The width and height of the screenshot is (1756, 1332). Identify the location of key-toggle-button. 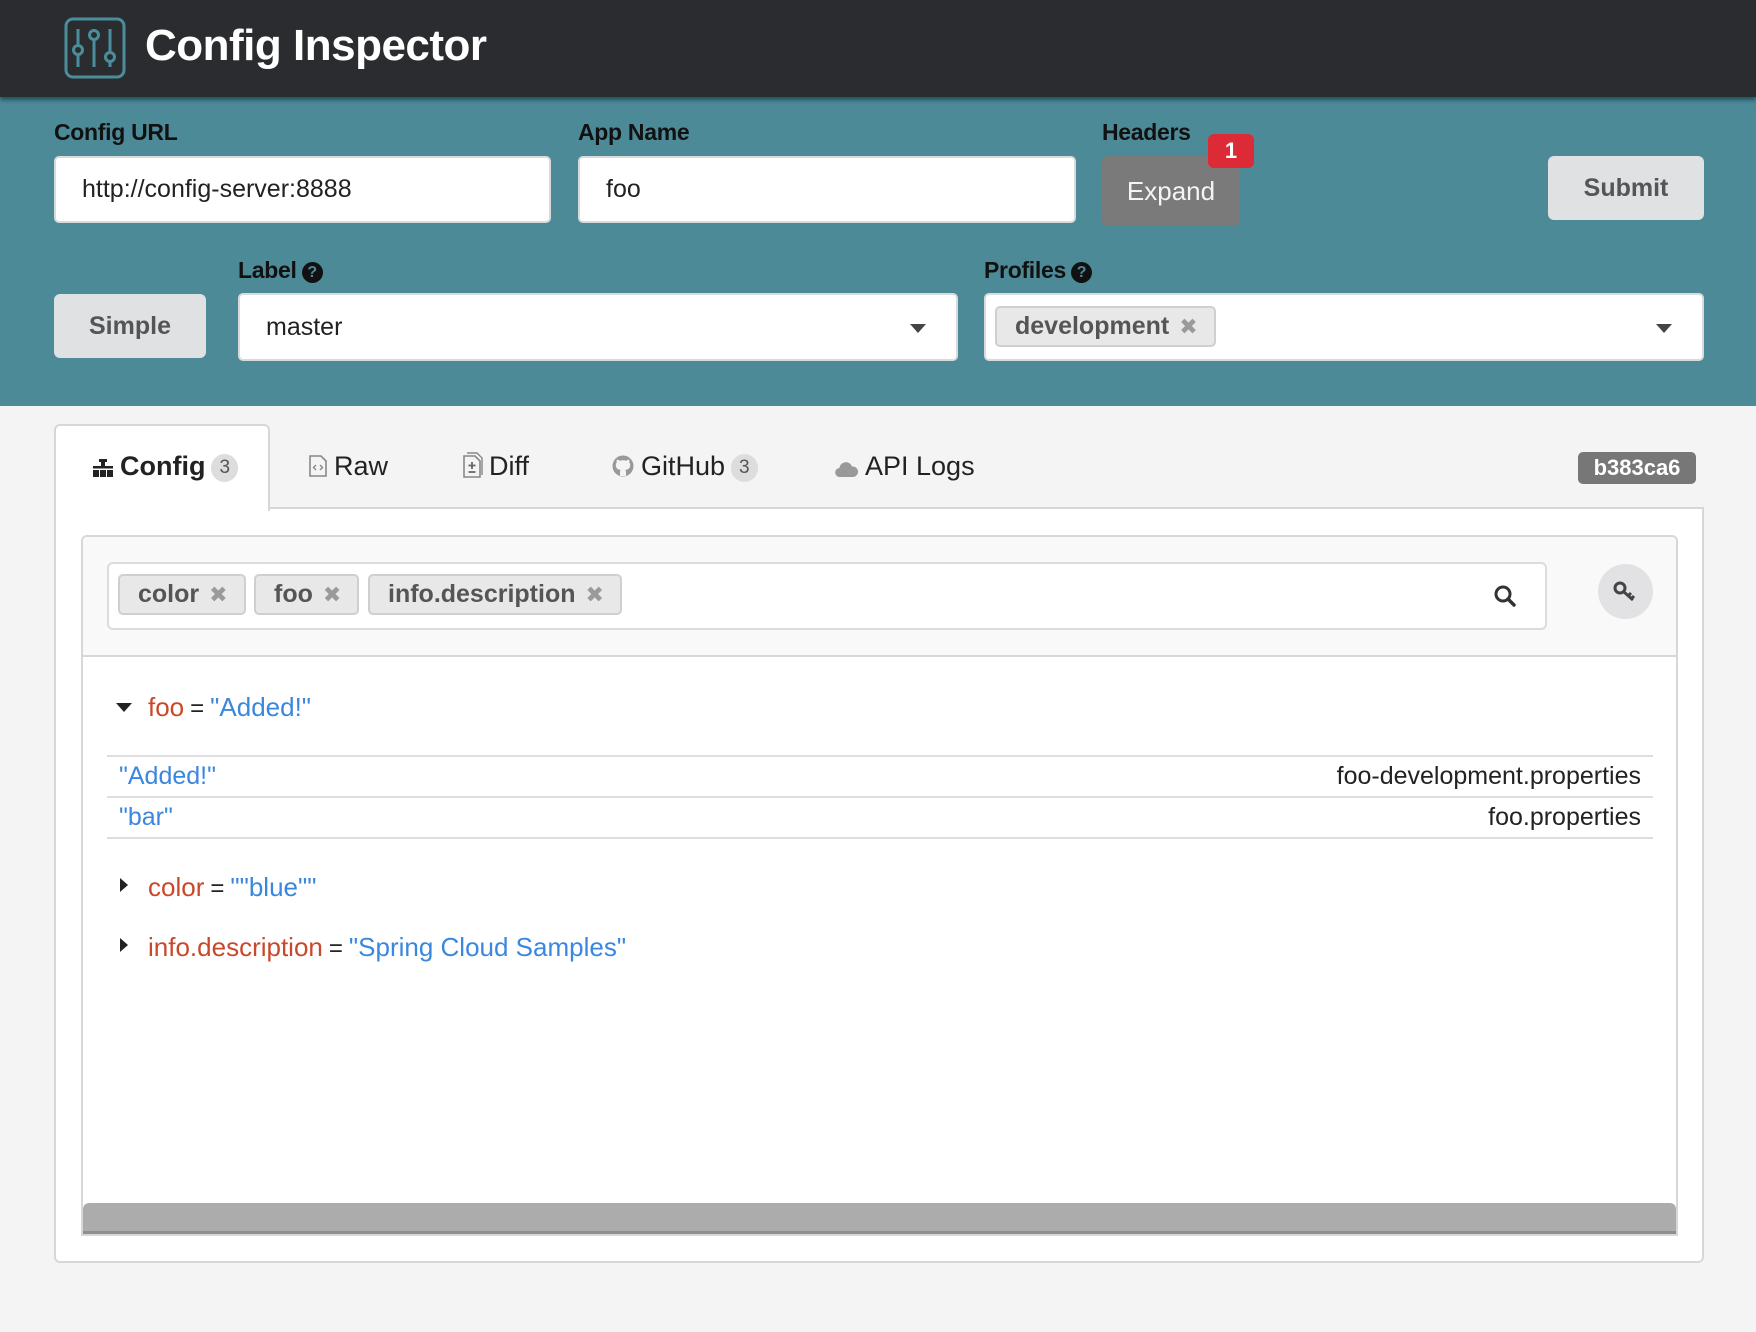
(1625, 591).